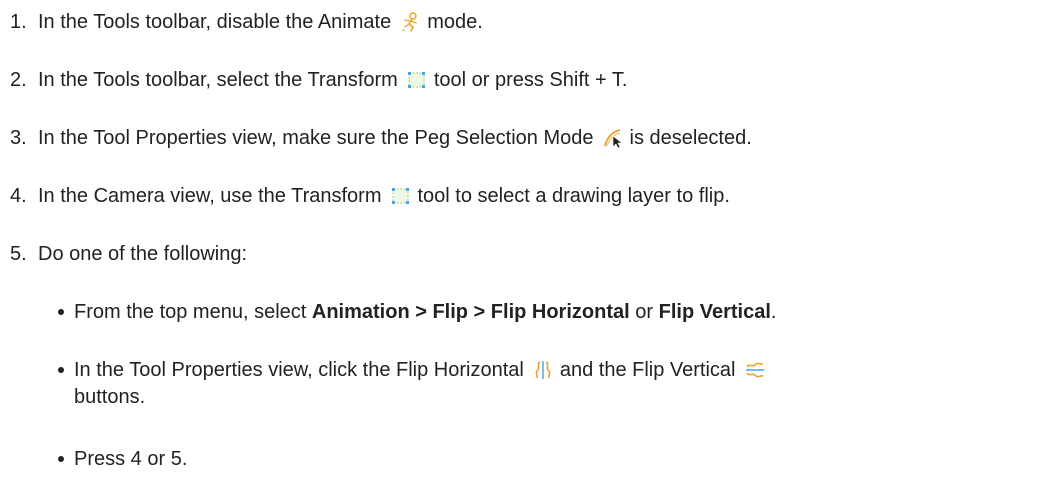 Image resolution: width=1057 pixels, height=495 pixels. I want to click on step-text-after: tool or press Shift + T., so click(530, 80).